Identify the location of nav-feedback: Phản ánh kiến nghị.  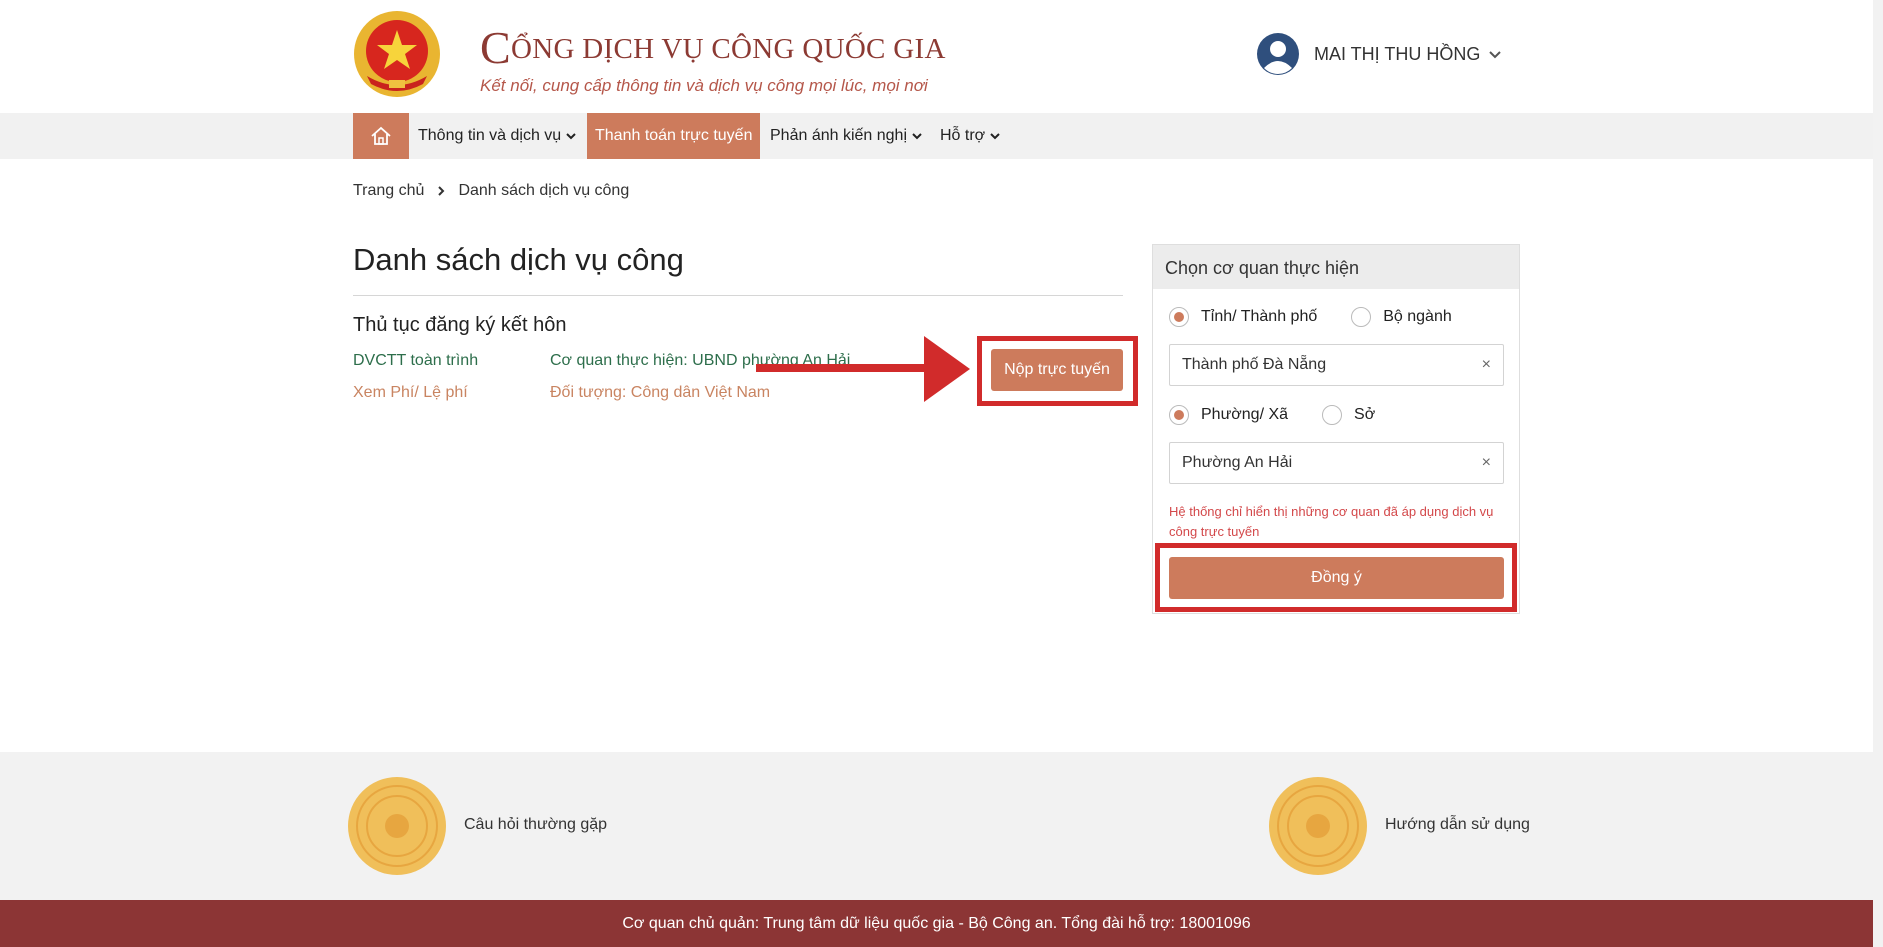
(846, 136).